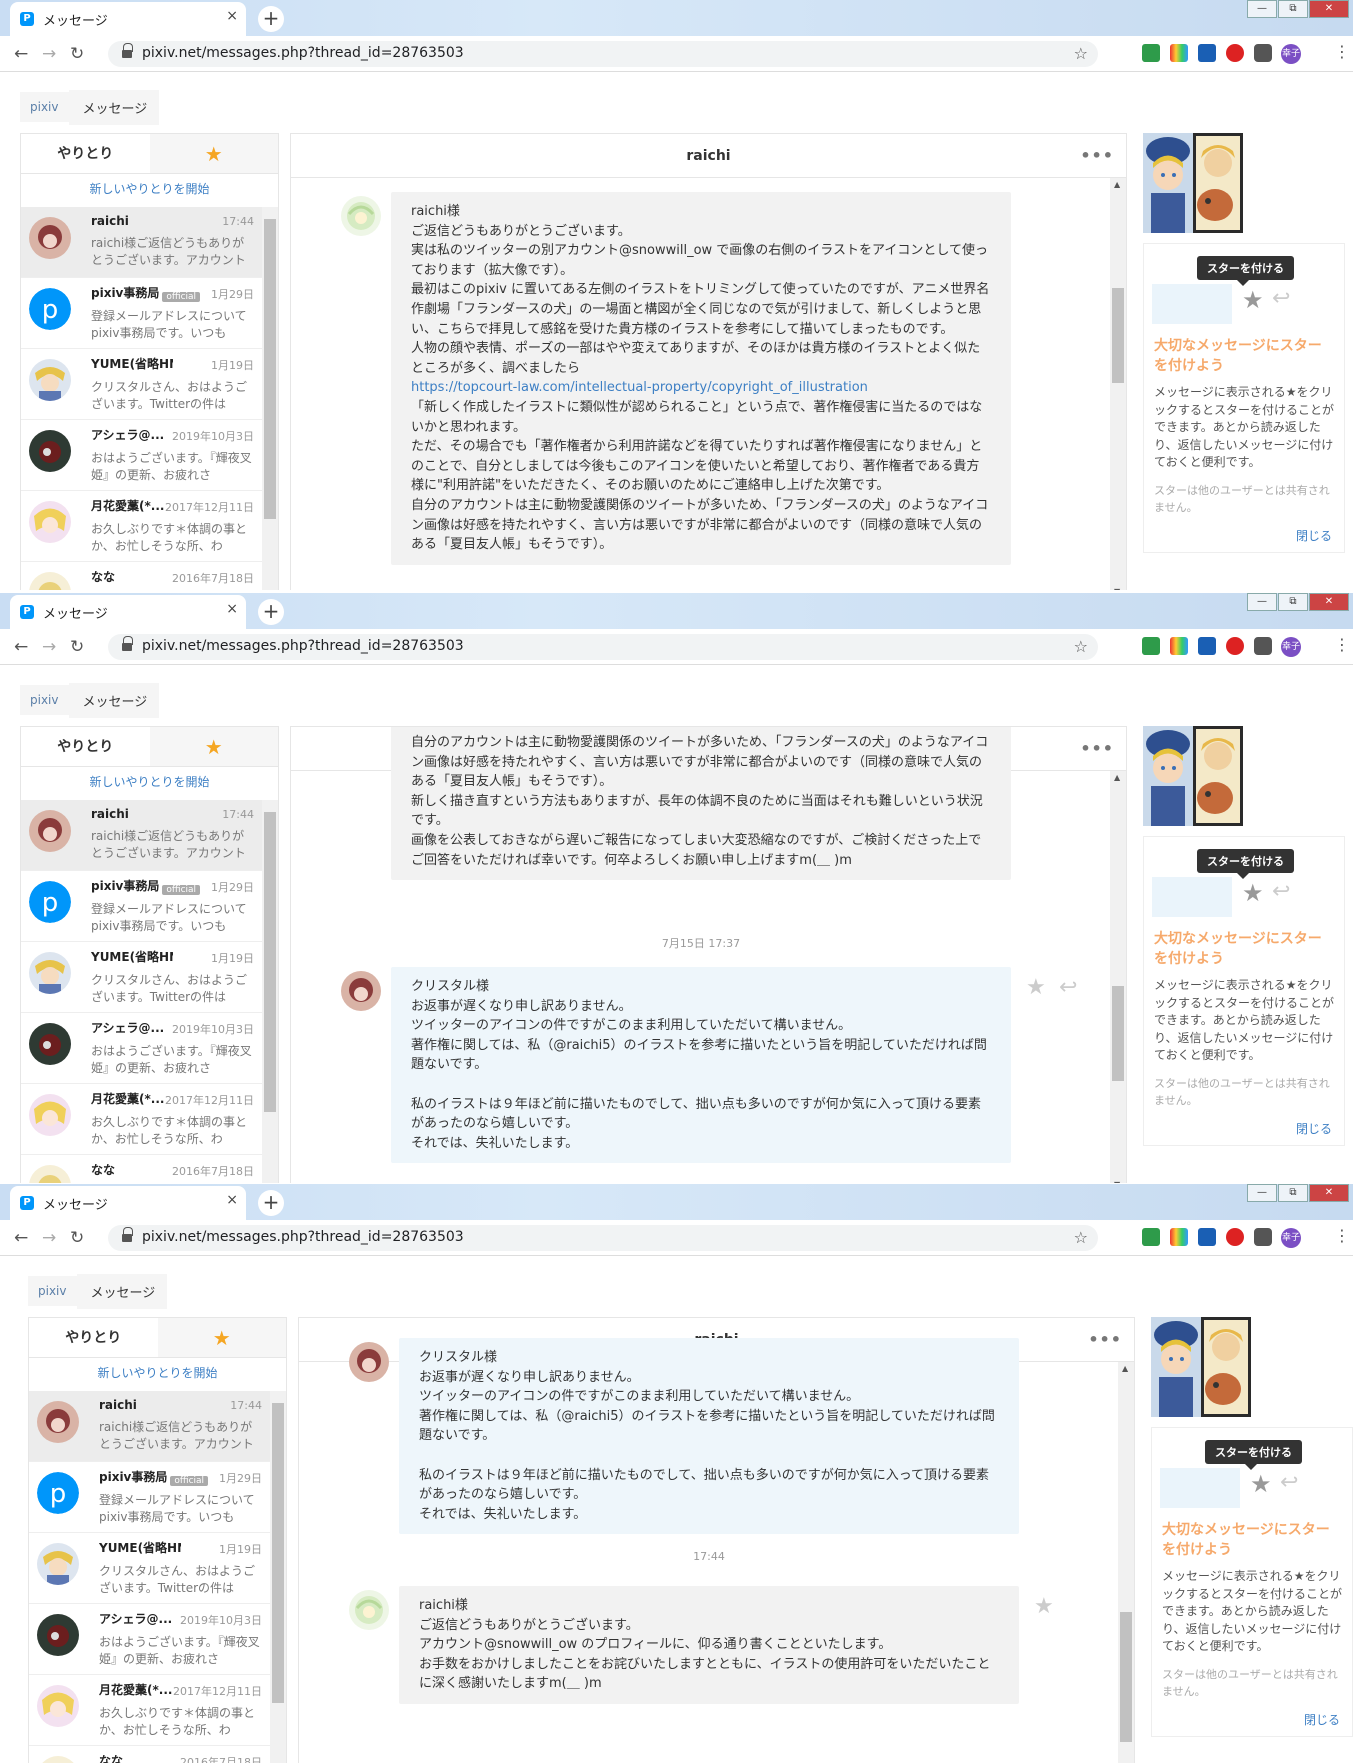  Describe the element at coordinates (1126, 1562) in the screenshot. I see `message-scrollbar: ▲ ▼` at that location.